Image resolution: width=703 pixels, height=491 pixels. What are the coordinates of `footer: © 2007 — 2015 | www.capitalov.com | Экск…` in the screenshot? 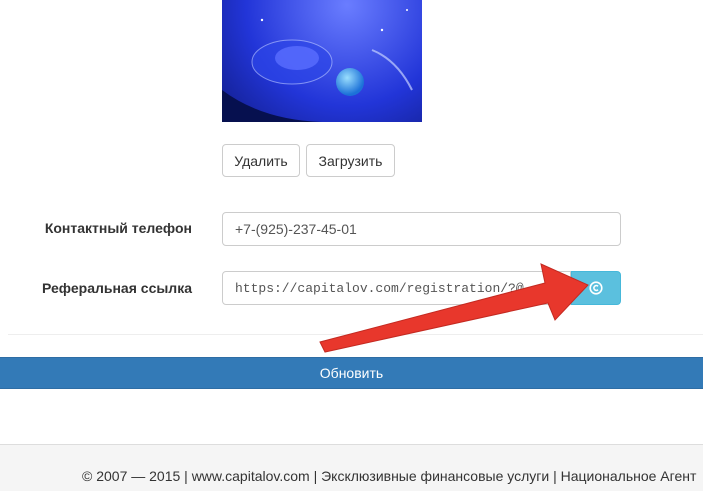 It's located at (351, 467).